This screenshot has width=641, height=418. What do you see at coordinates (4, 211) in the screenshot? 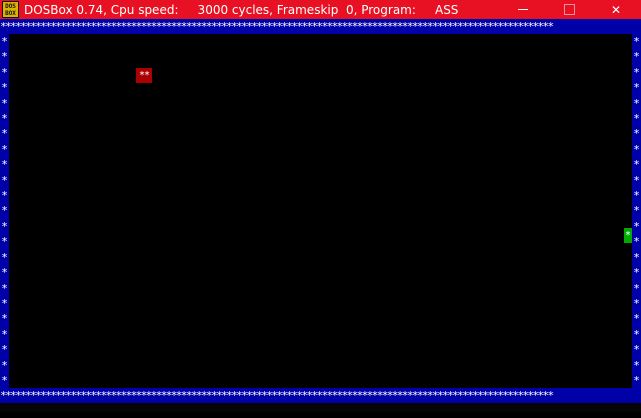
I see `wall-left: ***********************` at bounding box center [4, 211].